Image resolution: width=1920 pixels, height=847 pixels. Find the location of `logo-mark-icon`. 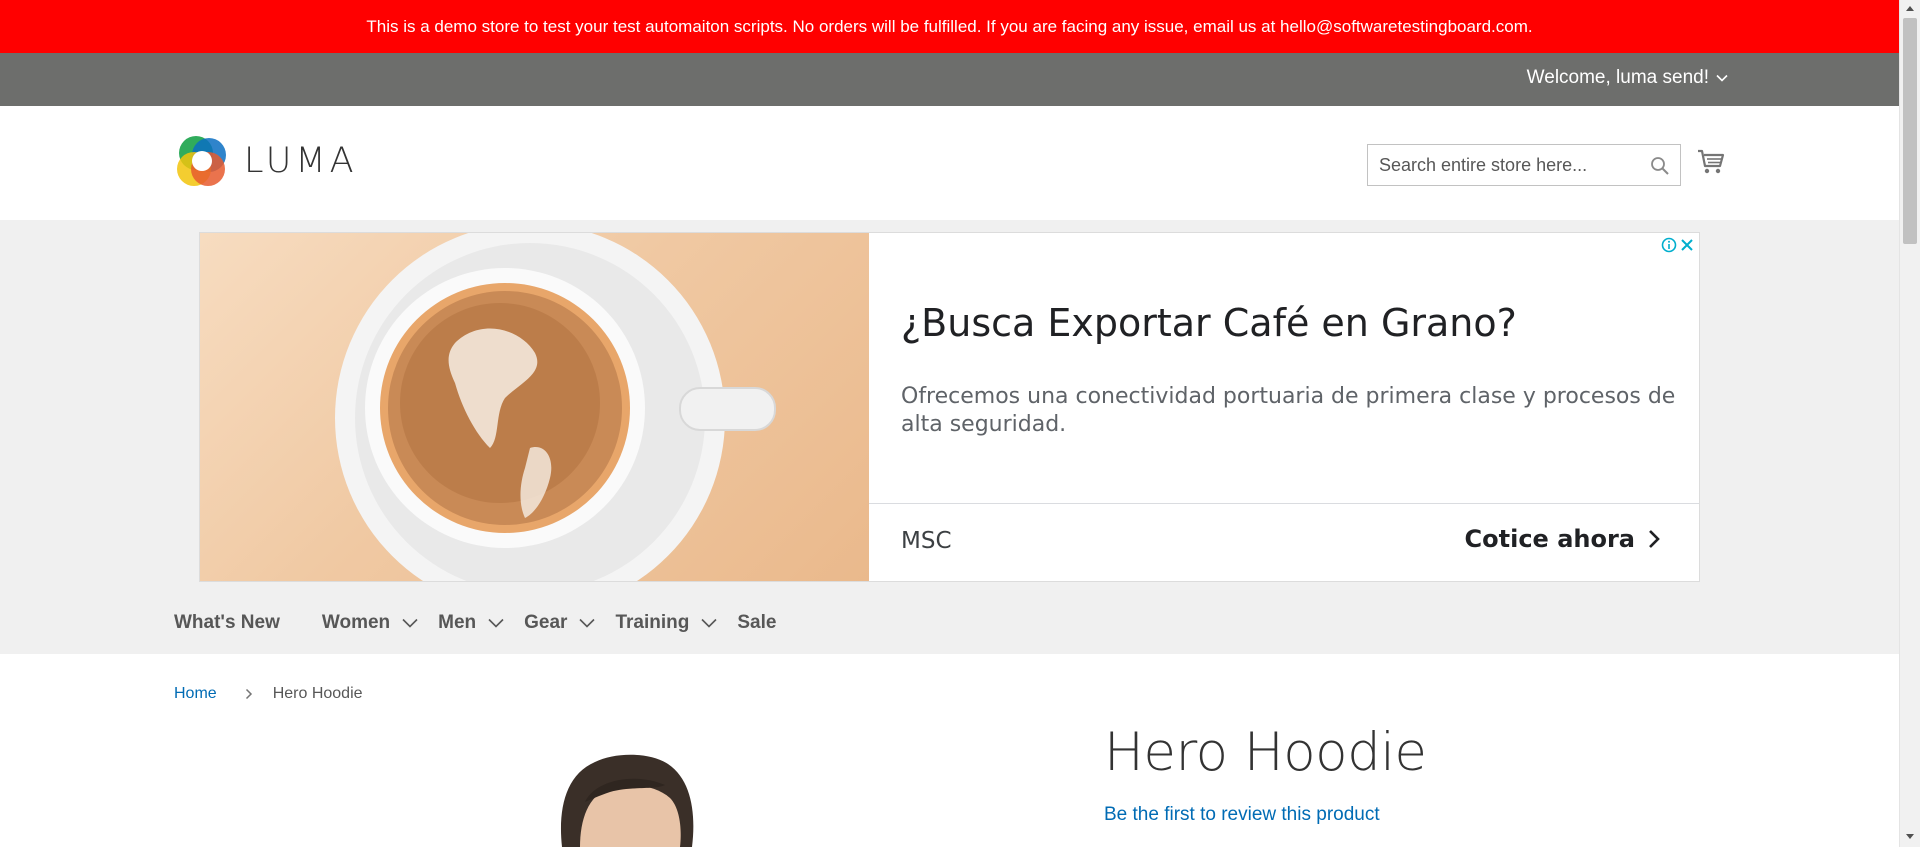

logo-mark-icon is located at coordinates (201, 161).